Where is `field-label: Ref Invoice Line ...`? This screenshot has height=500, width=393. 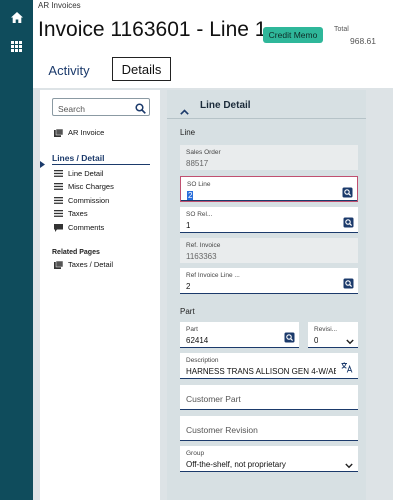 field-label: Ref Invoice Line ... is located at coordinates (213, 275).